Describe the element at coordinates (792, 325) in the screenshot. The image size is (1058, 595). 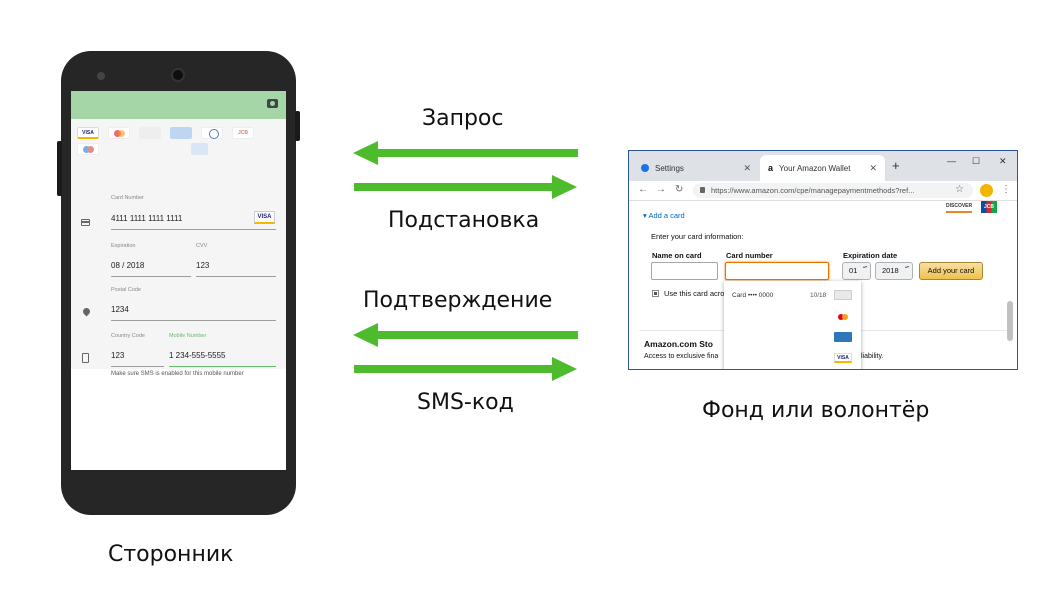
I see `autofill-dropdown: Card •••• 0000 10/18 VISA` at that location.